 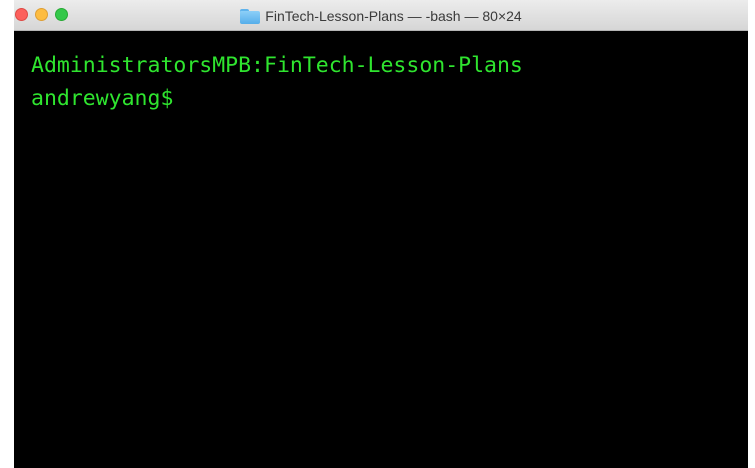 What do you see at coordinates (250, 16) in the screenshot?
I see `folder-icon` at bounding box center [250, 16].